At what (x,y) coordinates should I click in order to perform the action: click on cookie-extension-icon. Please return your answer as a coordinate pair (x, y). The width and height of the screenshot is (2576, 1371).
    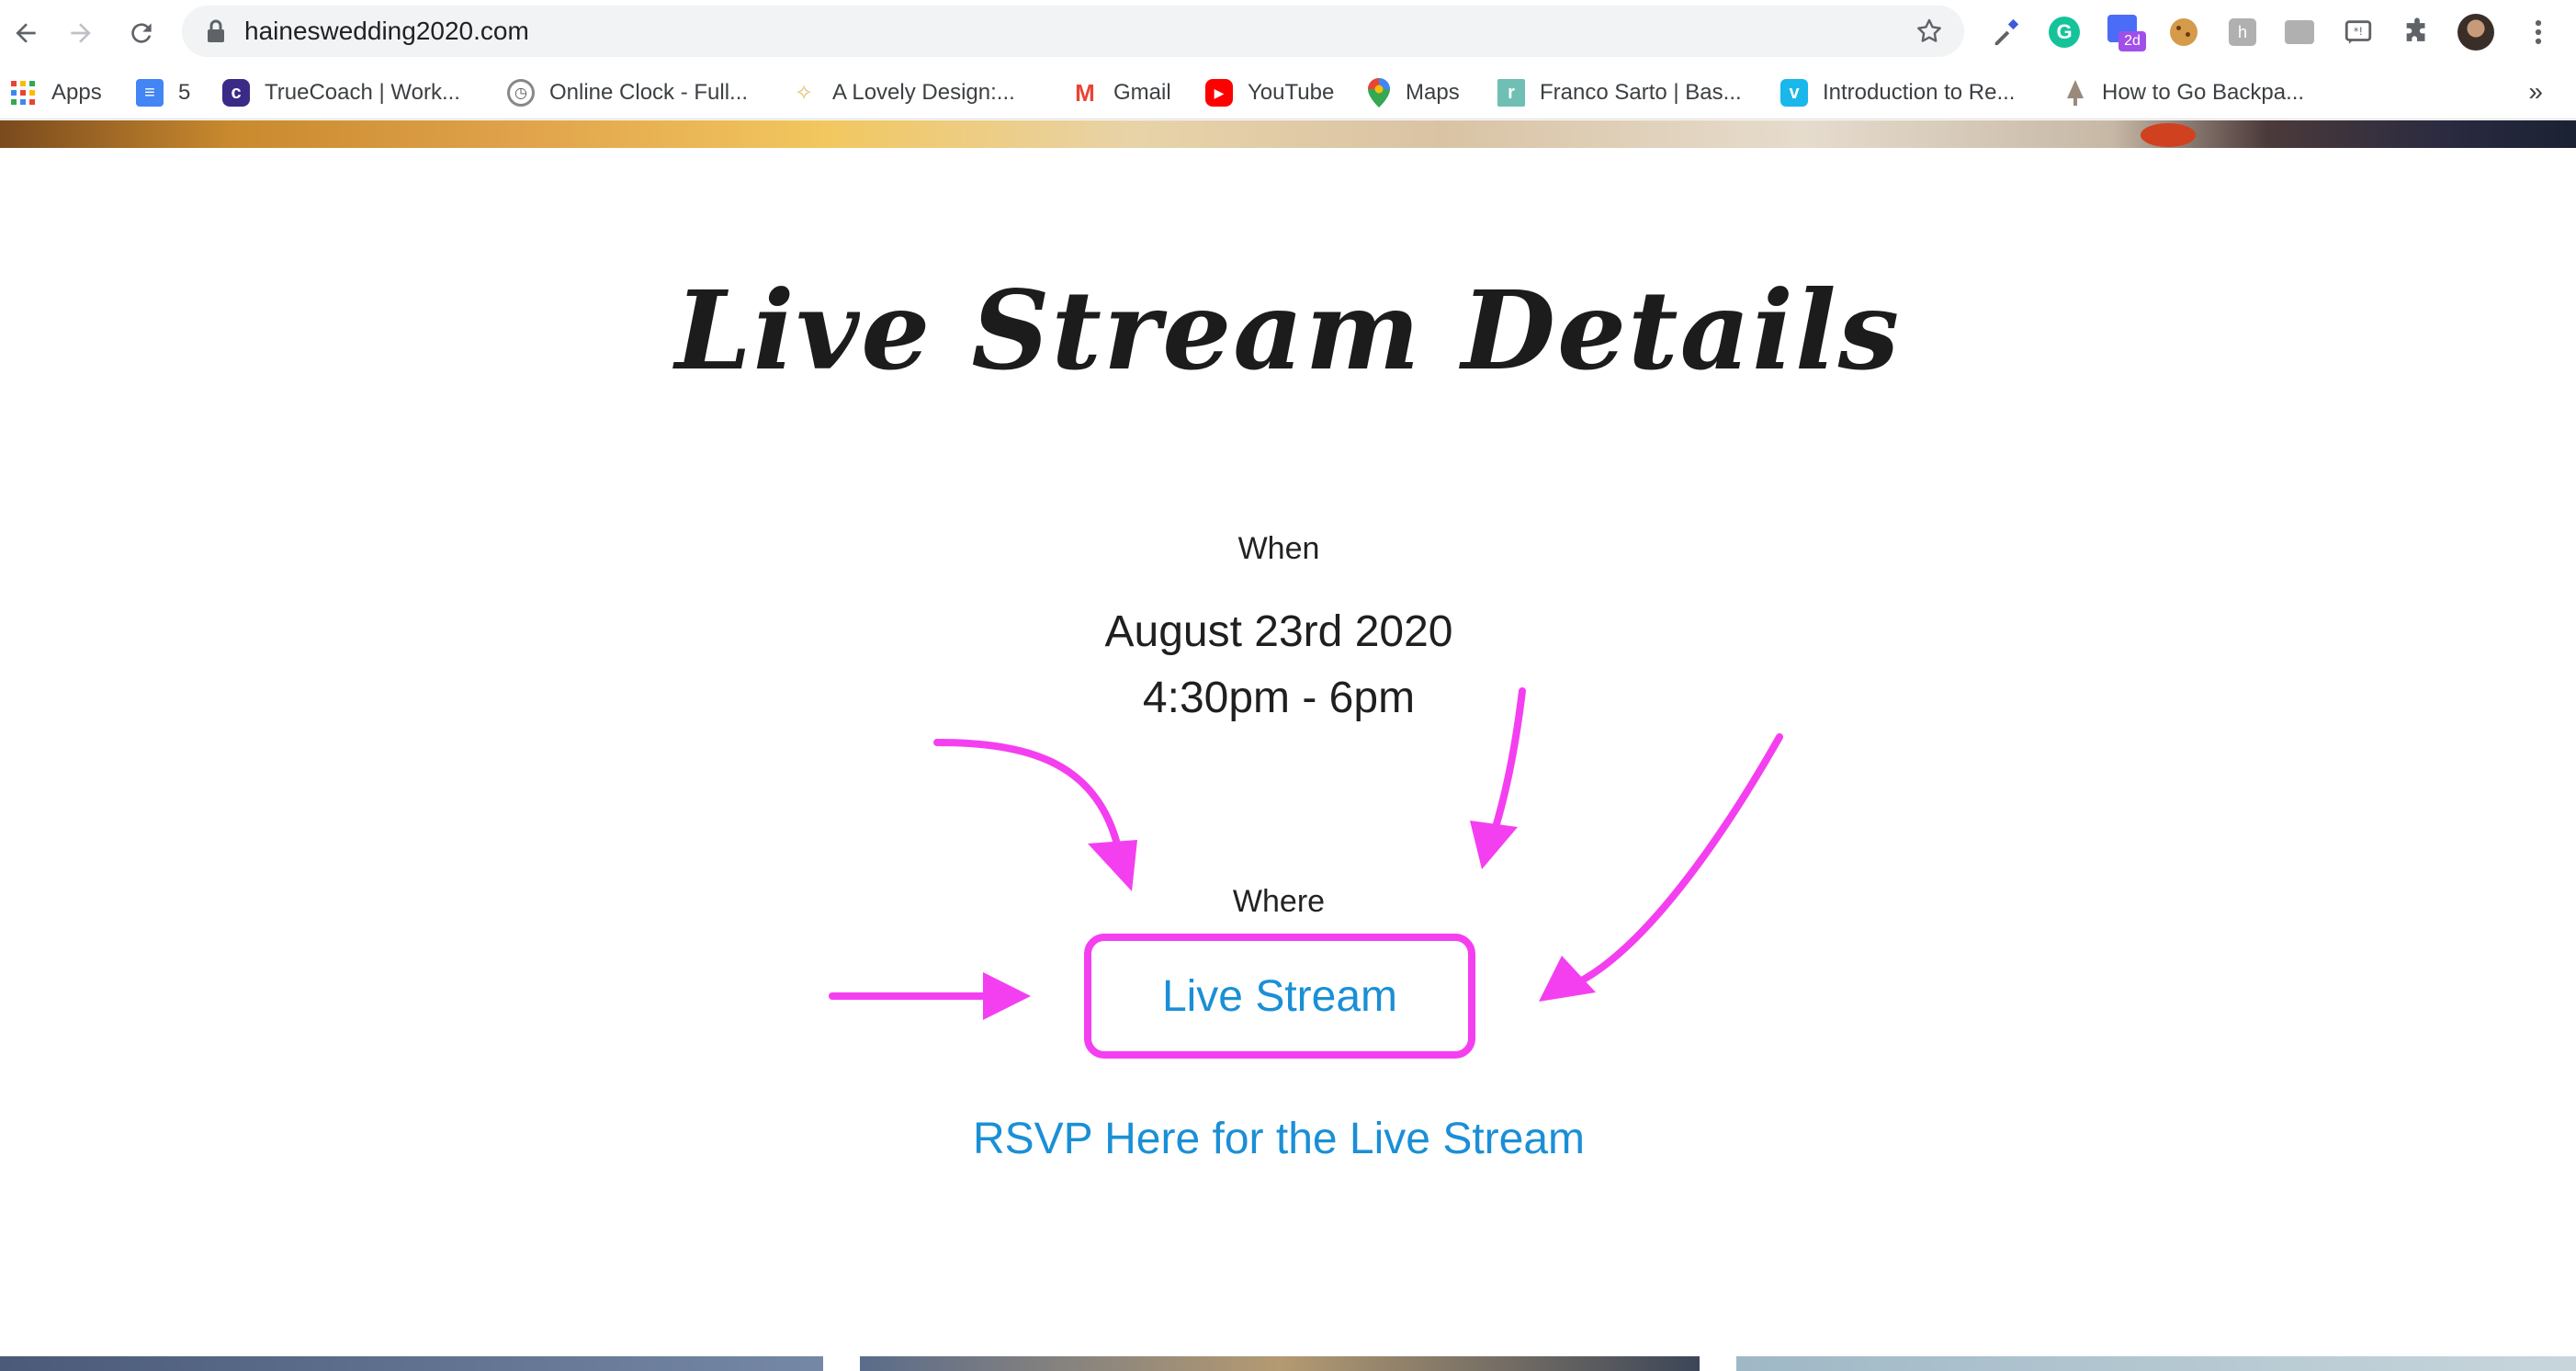
    Looking at the image, I should click on (2184, 32).